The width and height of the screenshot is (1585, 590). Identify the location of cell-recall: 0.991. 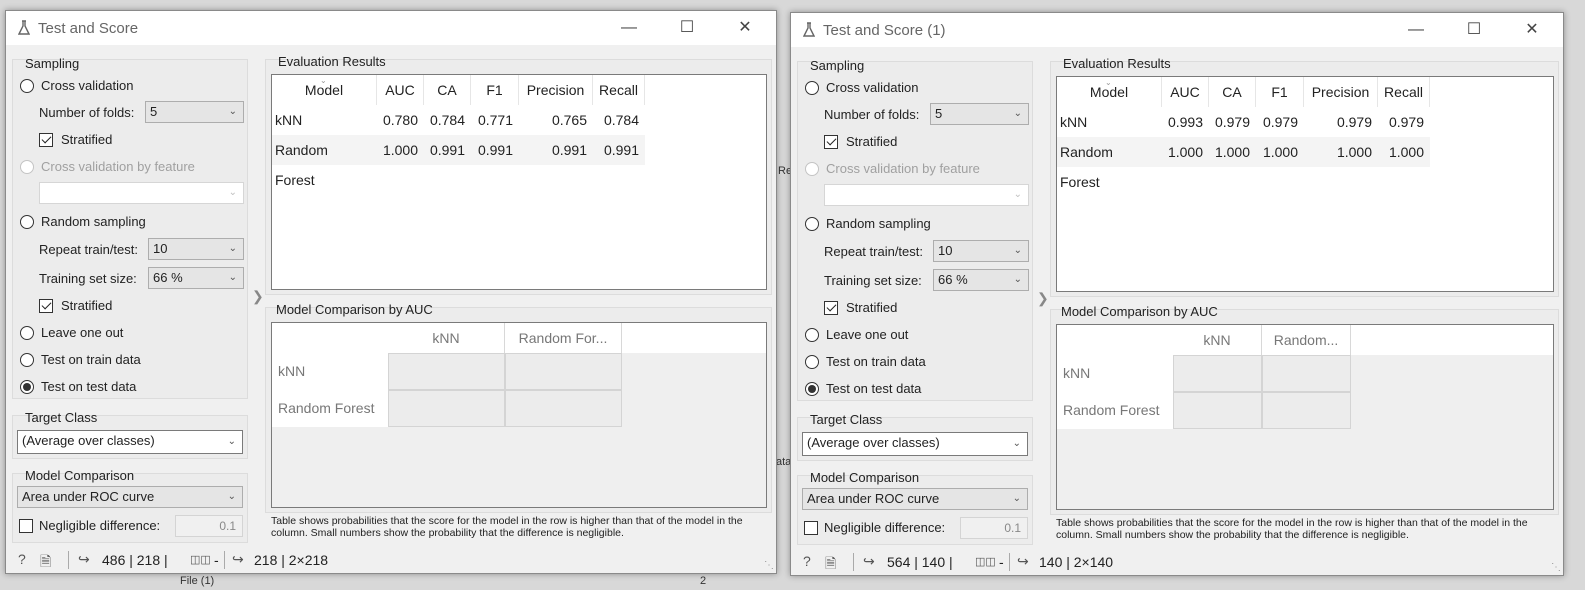
(621, 150).